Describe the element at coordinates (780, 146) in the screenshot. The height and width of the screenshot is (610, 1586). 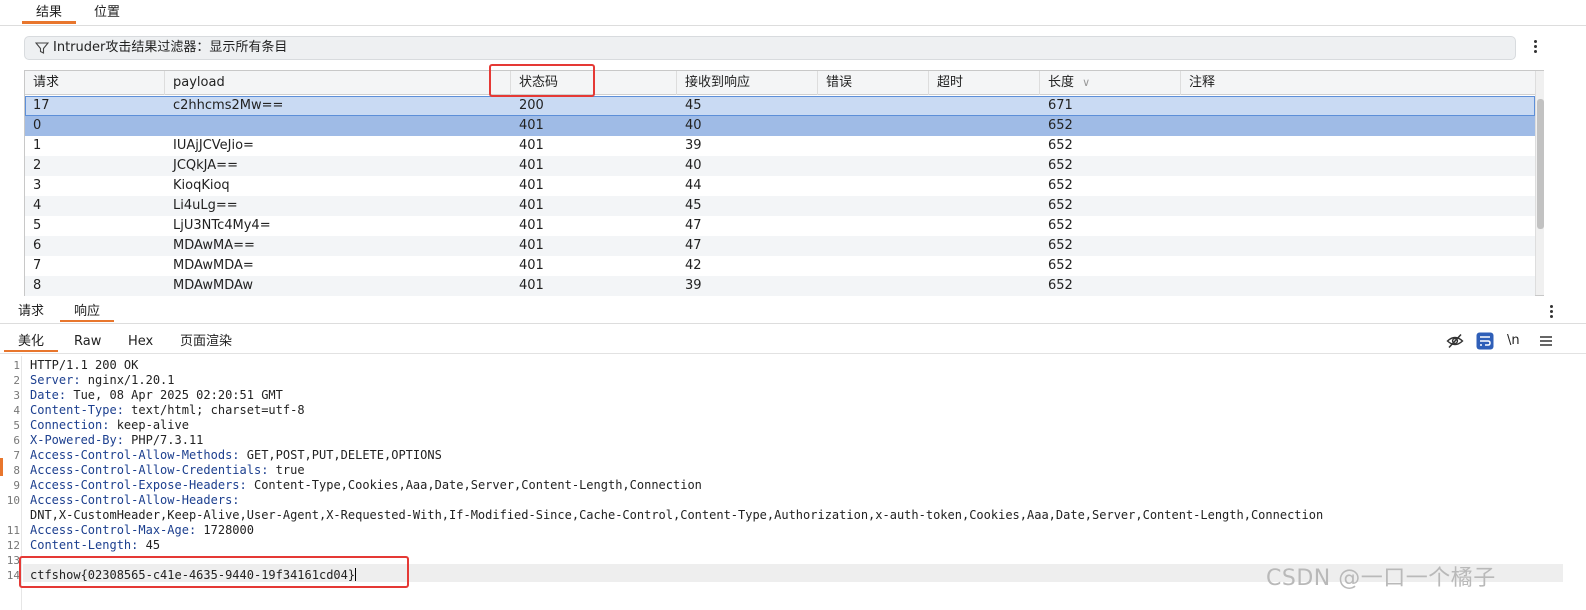
I see `table-row: 1 IUAjJCVeJio= 401 39 652` at that location.